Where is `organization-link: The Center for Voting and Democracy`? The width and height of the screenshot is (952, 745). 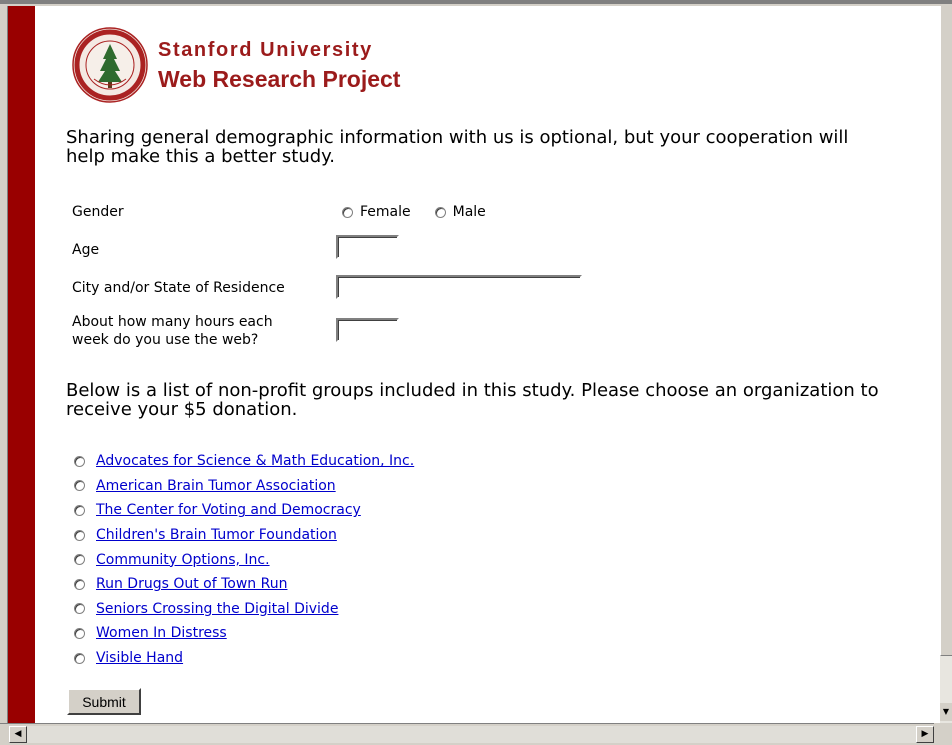 organization-link: The Center for Voting and Democracy is located at coordinates (228, 510).